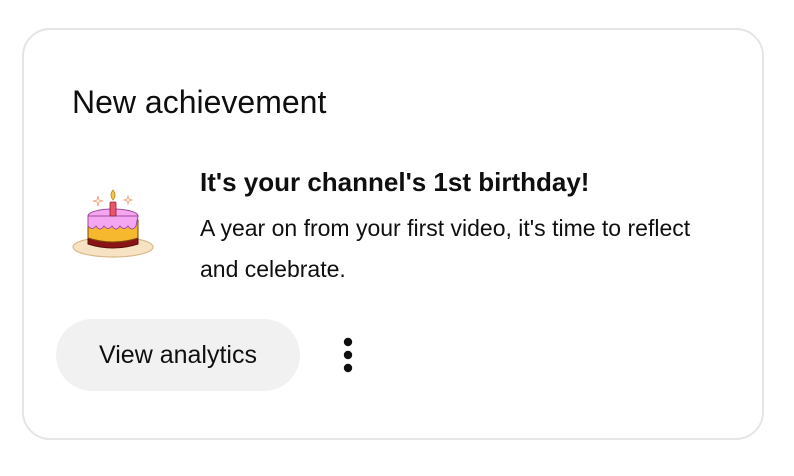 The image size is (794, 476). I want to click on card-title: New achievement, so click(199, 102).